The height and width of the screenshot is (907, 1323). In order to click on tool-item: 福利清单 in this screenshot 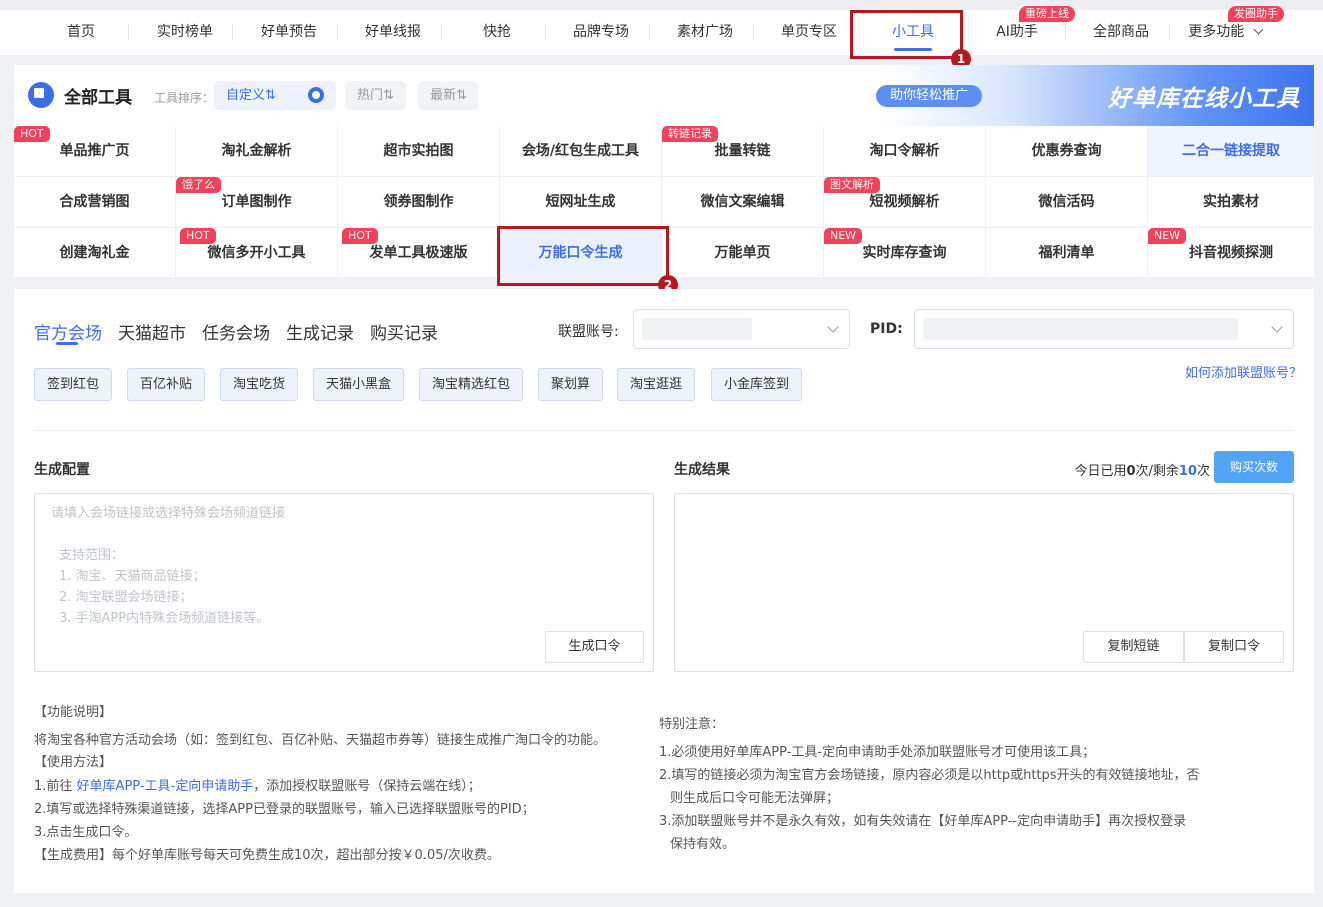, I will do `click(1067, 253)`.